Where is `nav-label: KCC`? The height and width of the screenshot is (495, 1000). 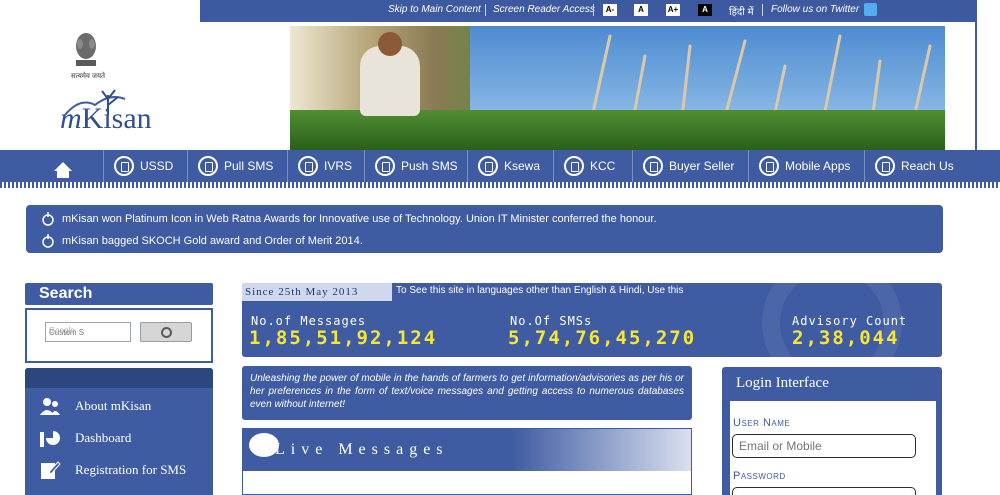 nav-label: KCC is located at coordinates (603, 166).